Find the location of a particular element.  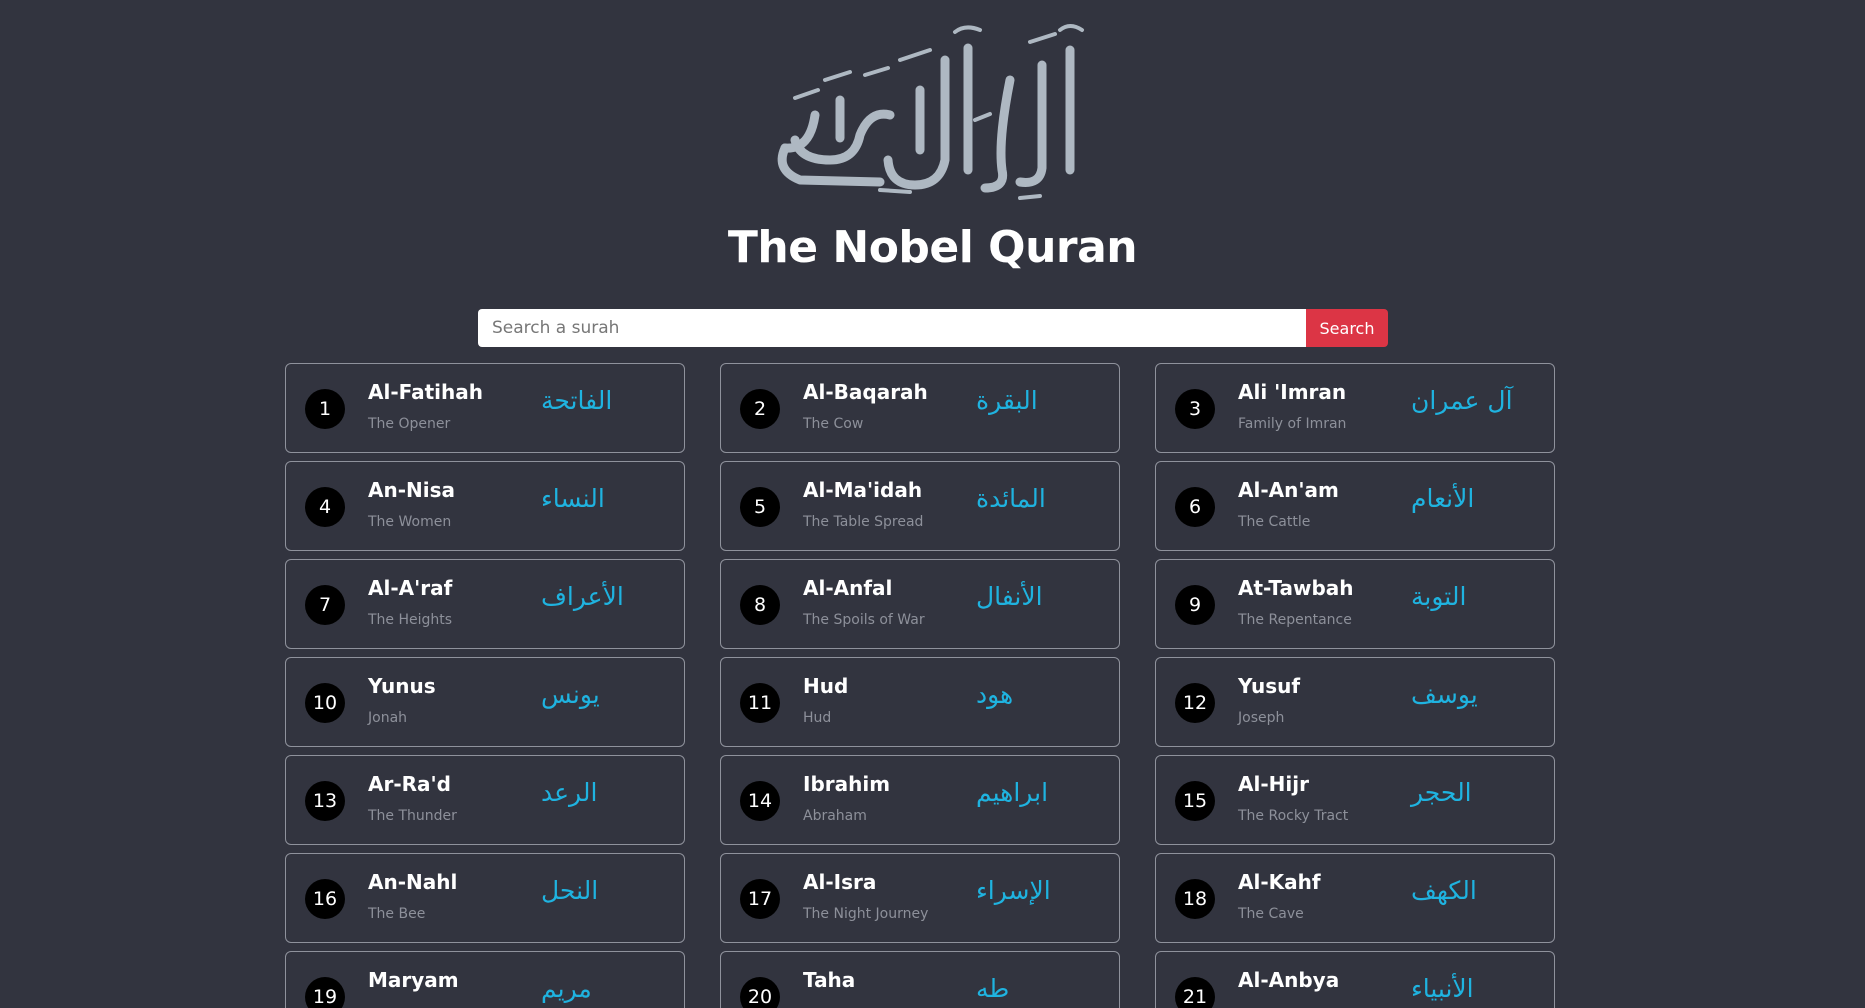

surah-card: 7 Al-A'raf The Heights الأعراف is located at coordinates (485, 604).